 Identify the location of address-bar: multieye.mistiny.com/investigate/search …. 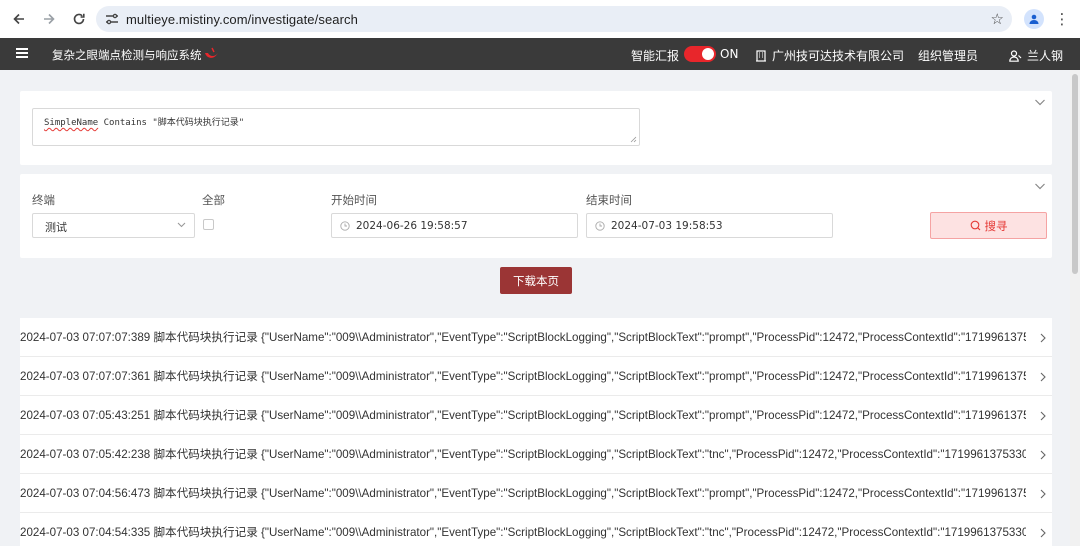
(554, 19).